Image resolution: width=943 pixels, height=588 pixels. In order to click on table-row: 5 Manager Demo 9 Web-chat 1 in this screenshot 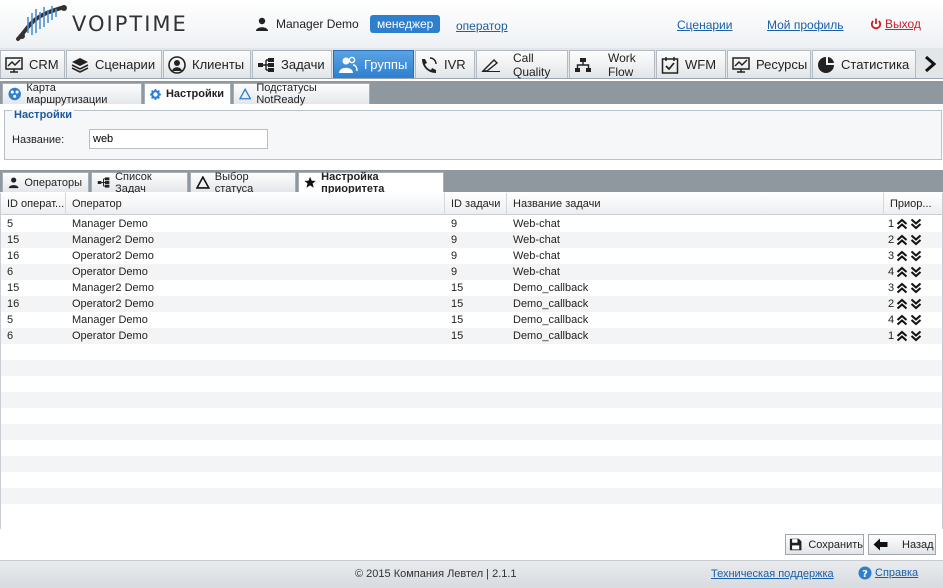, I will do `click(471, 224)`.